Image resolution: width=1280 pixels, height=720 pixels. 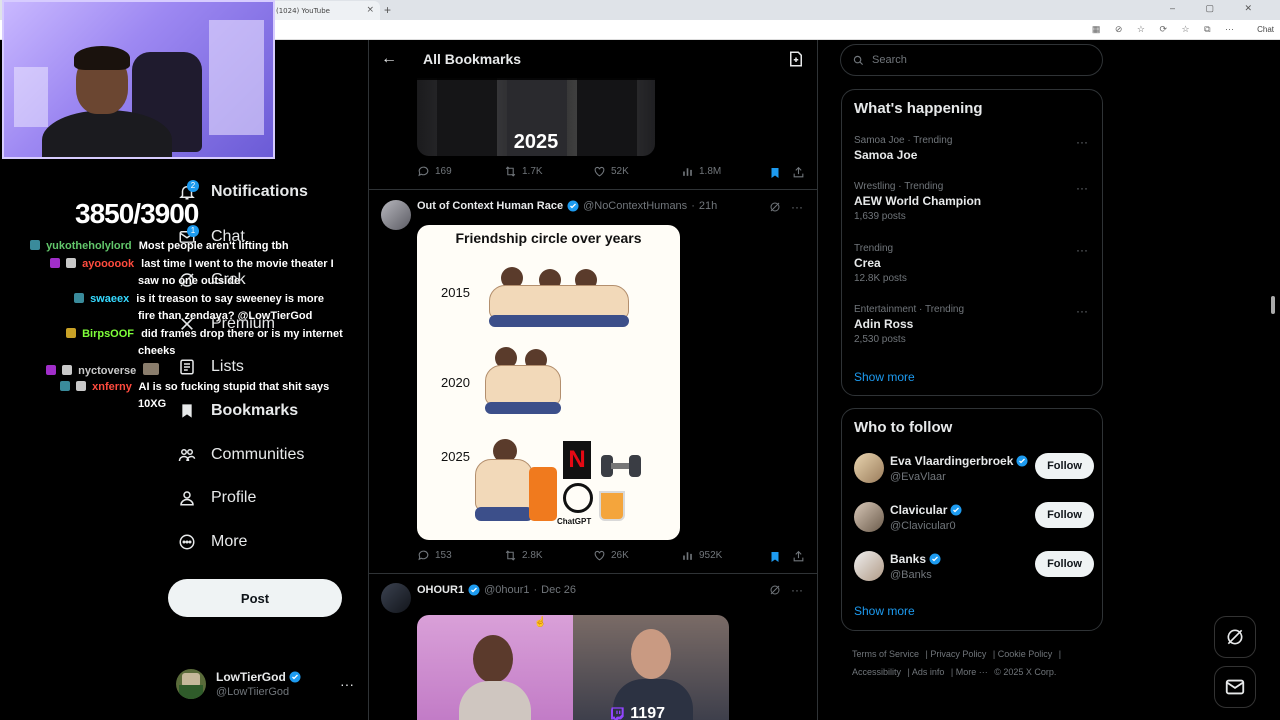 What do you see at coordinates (708, 206) in the screenshot?
I see `tweet-timestamp: 21h` at bounding box center [708, 206].